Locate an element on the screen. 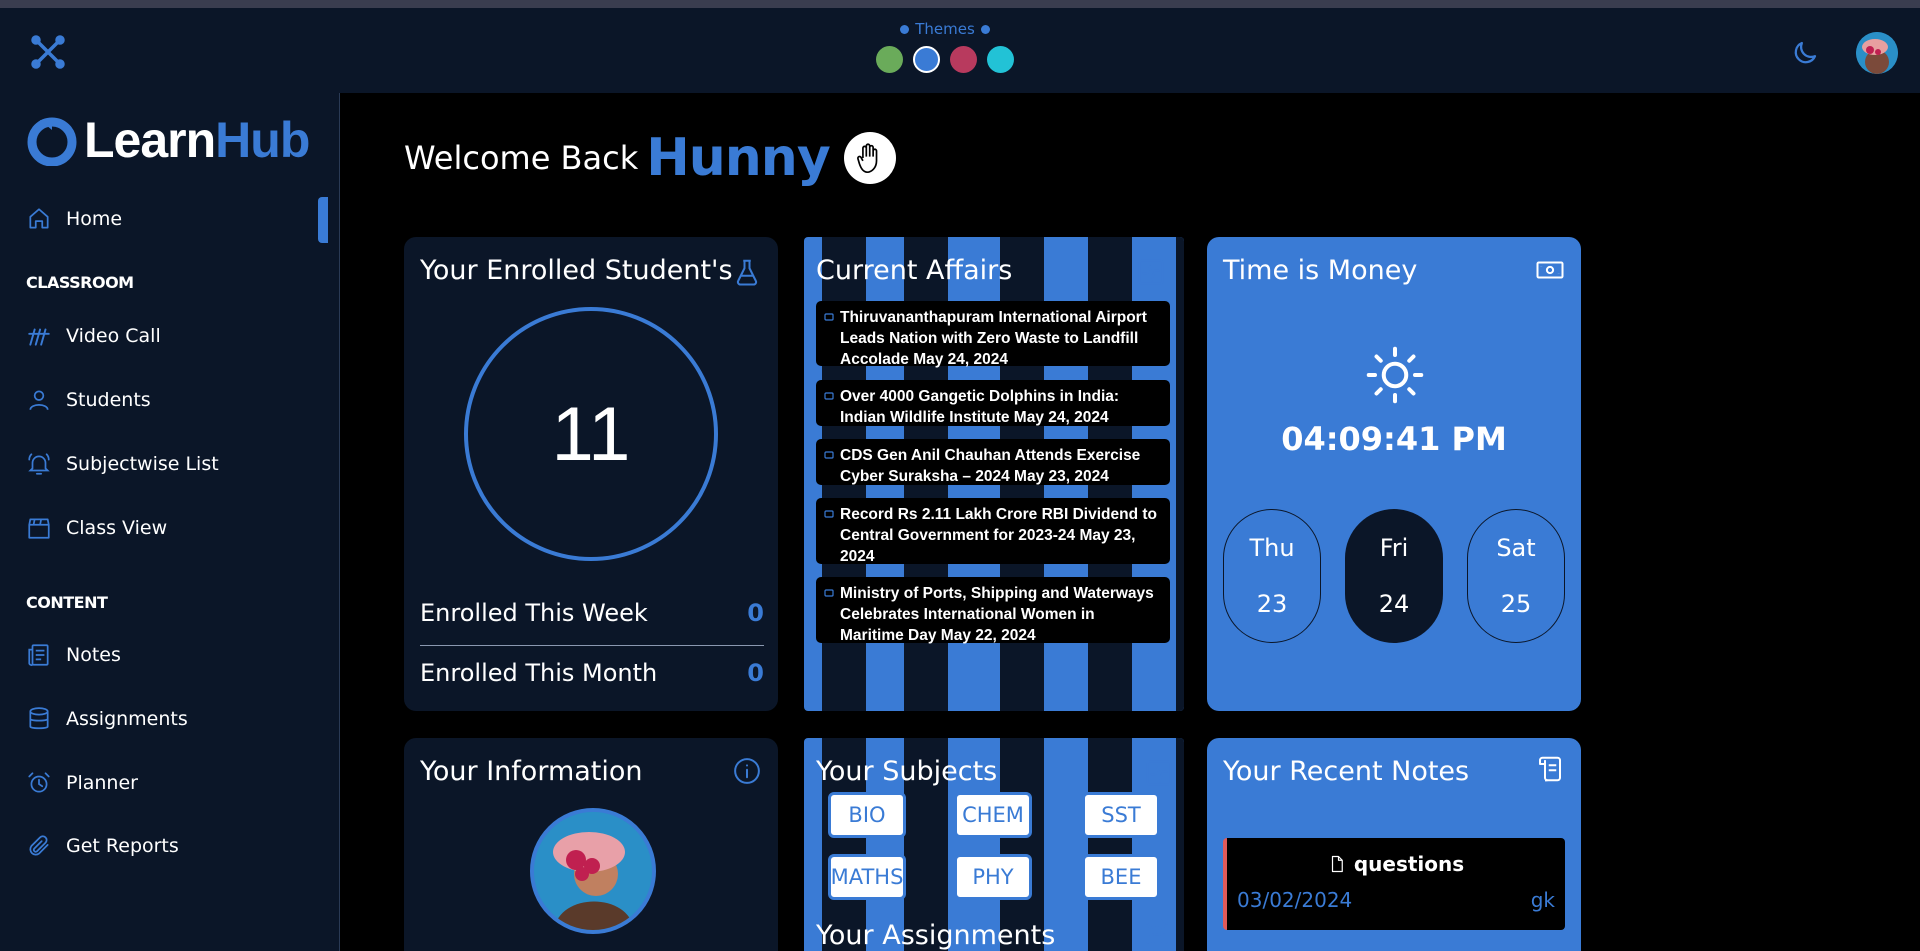 Image resolution: width=1920 pixels, height=951 pixels. sidebar-item-label: Assignments is located at coordinates (127, 719).